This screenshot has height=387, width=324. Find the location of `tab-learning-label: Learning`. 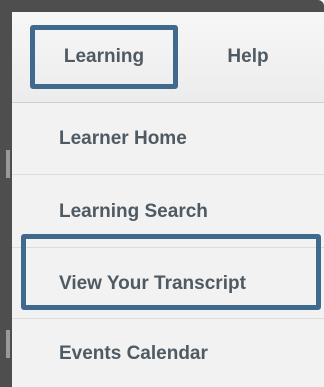

tab-learning-label: Learning is located at coordinates (104, 56).